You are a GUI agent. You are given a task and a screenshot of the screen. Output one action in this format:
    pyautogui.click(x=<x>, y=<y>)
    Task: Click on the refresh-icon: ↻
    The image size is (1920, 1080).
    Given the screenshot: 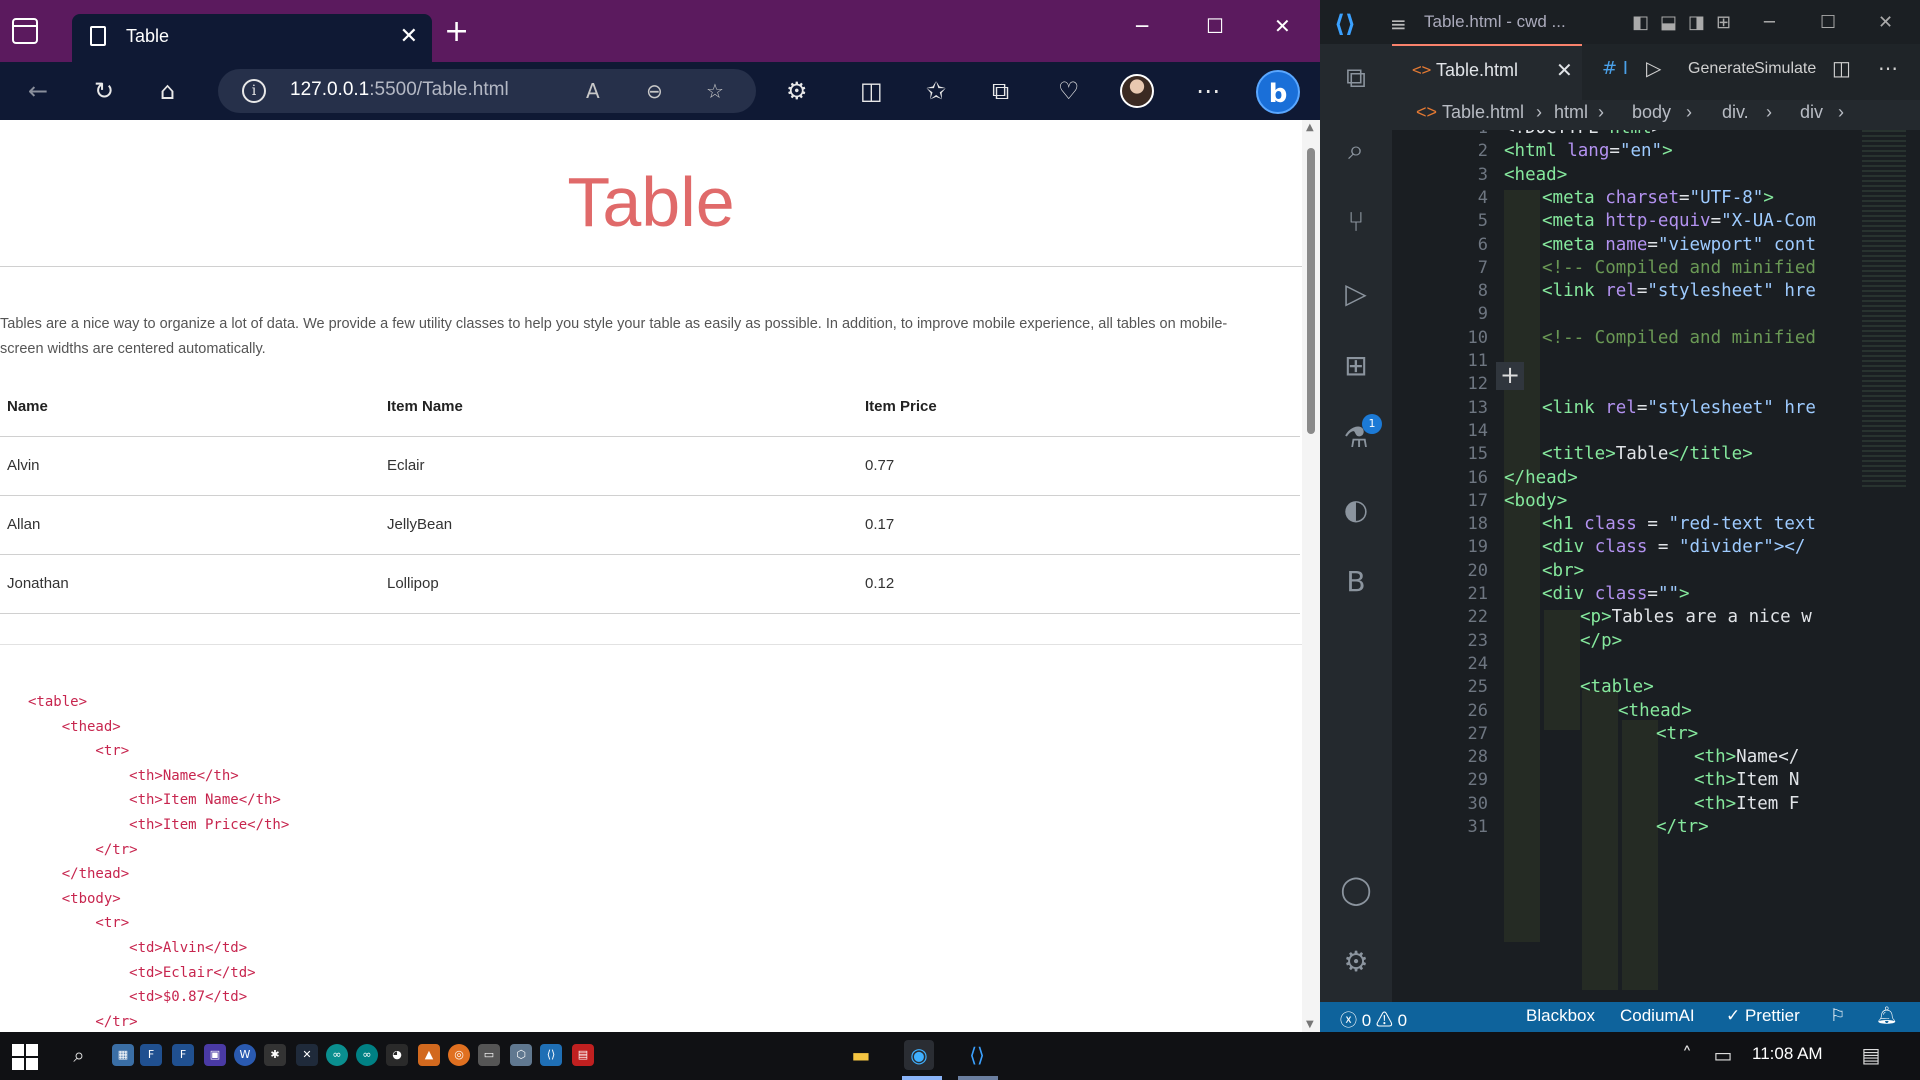 What is the action you would take?
    pyautogui.click(x=104, y=91)
    